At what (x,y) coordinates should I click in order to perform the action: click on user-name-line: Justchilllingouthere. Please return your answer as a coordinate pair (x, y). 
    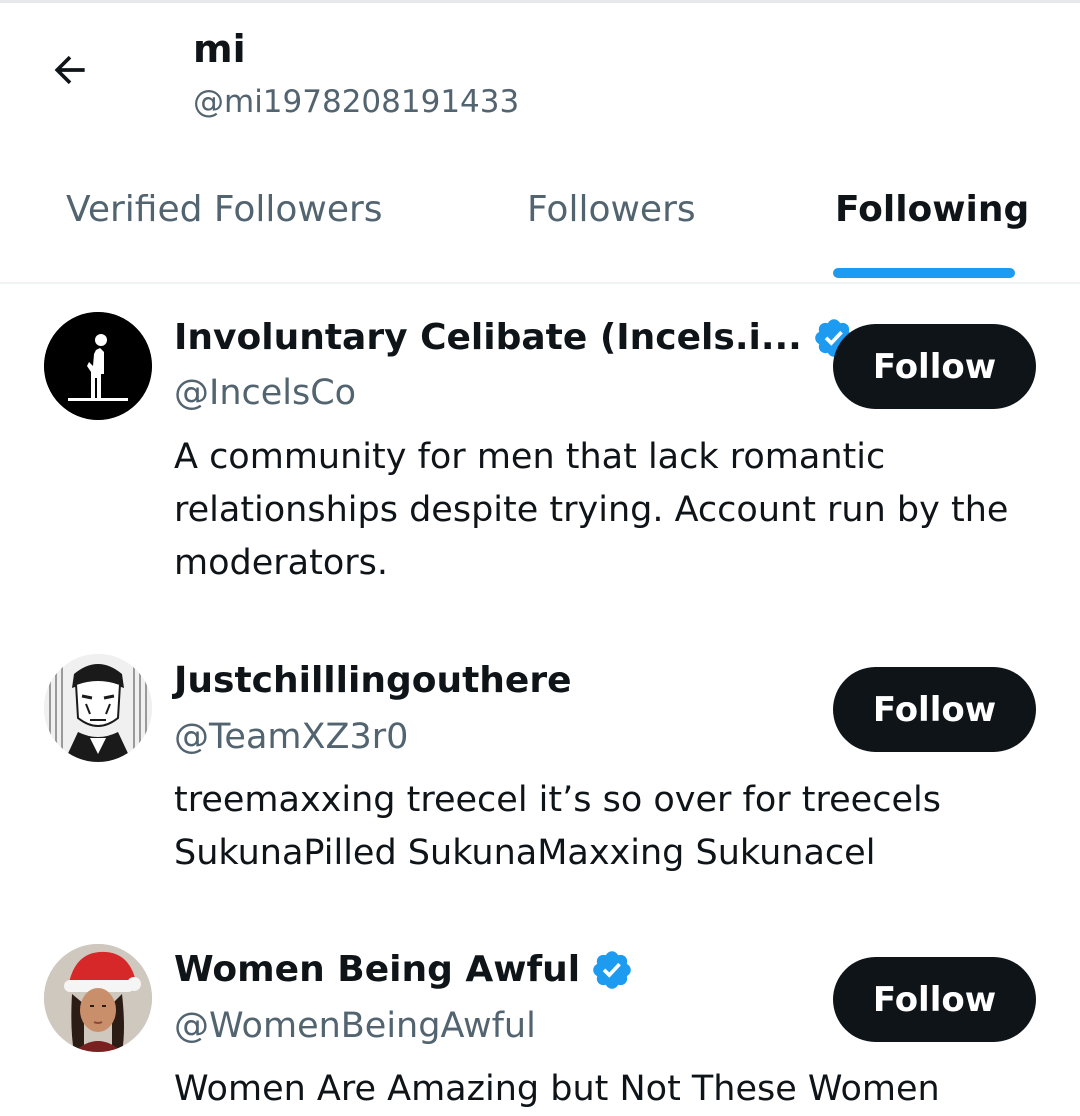
    Looking at the image, I should click on (373, 681).